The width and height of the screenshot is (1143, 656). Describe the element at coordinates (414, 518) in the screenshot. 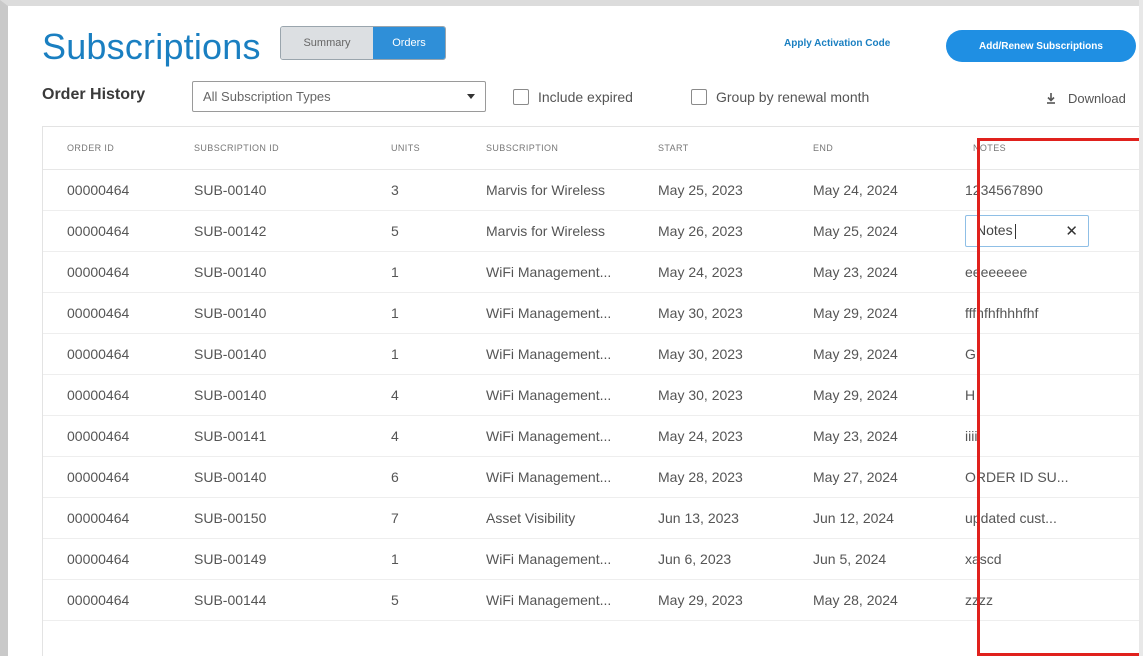

I see `units-cell: 7` at that location.